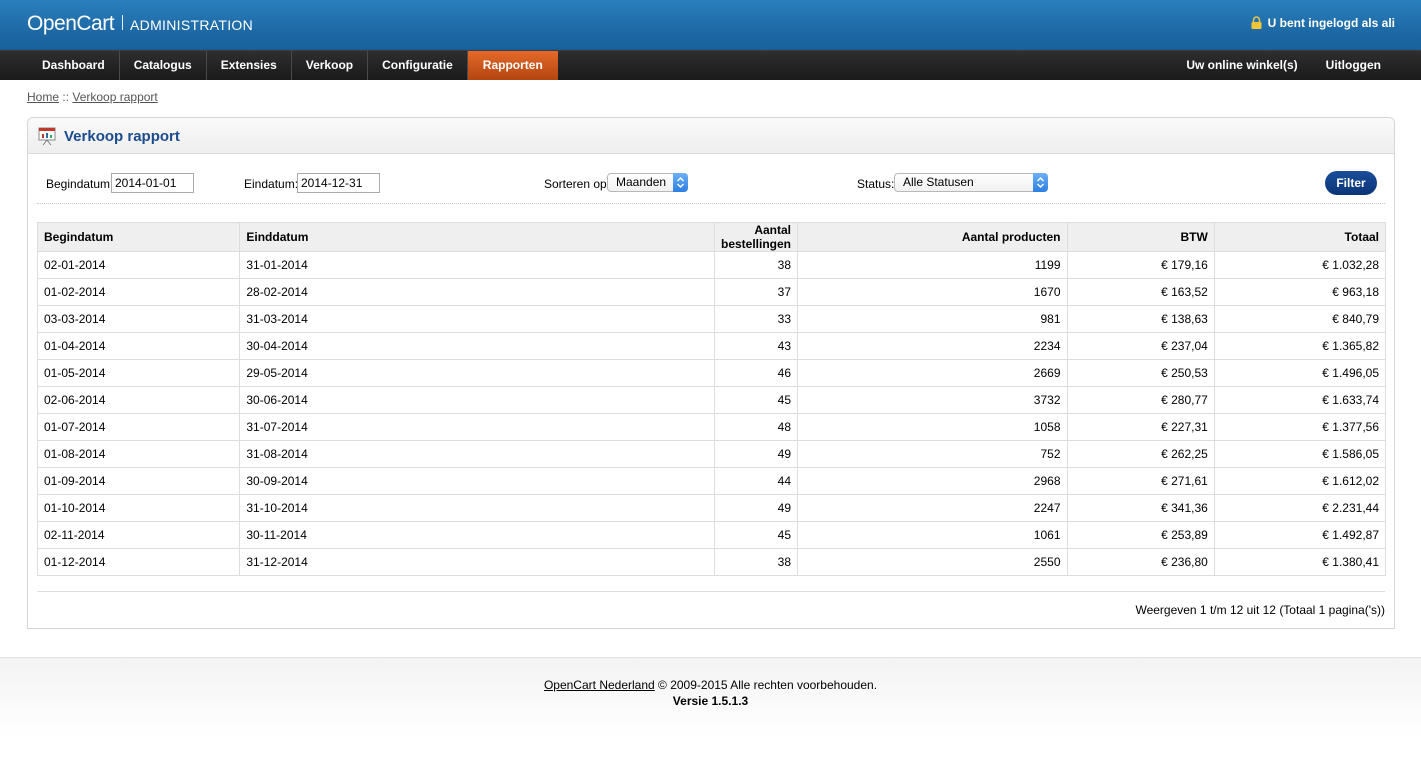 The width and height of the screenshot is (1421, 757). I want to click on order-count-cell: 37, so click(756, 292).